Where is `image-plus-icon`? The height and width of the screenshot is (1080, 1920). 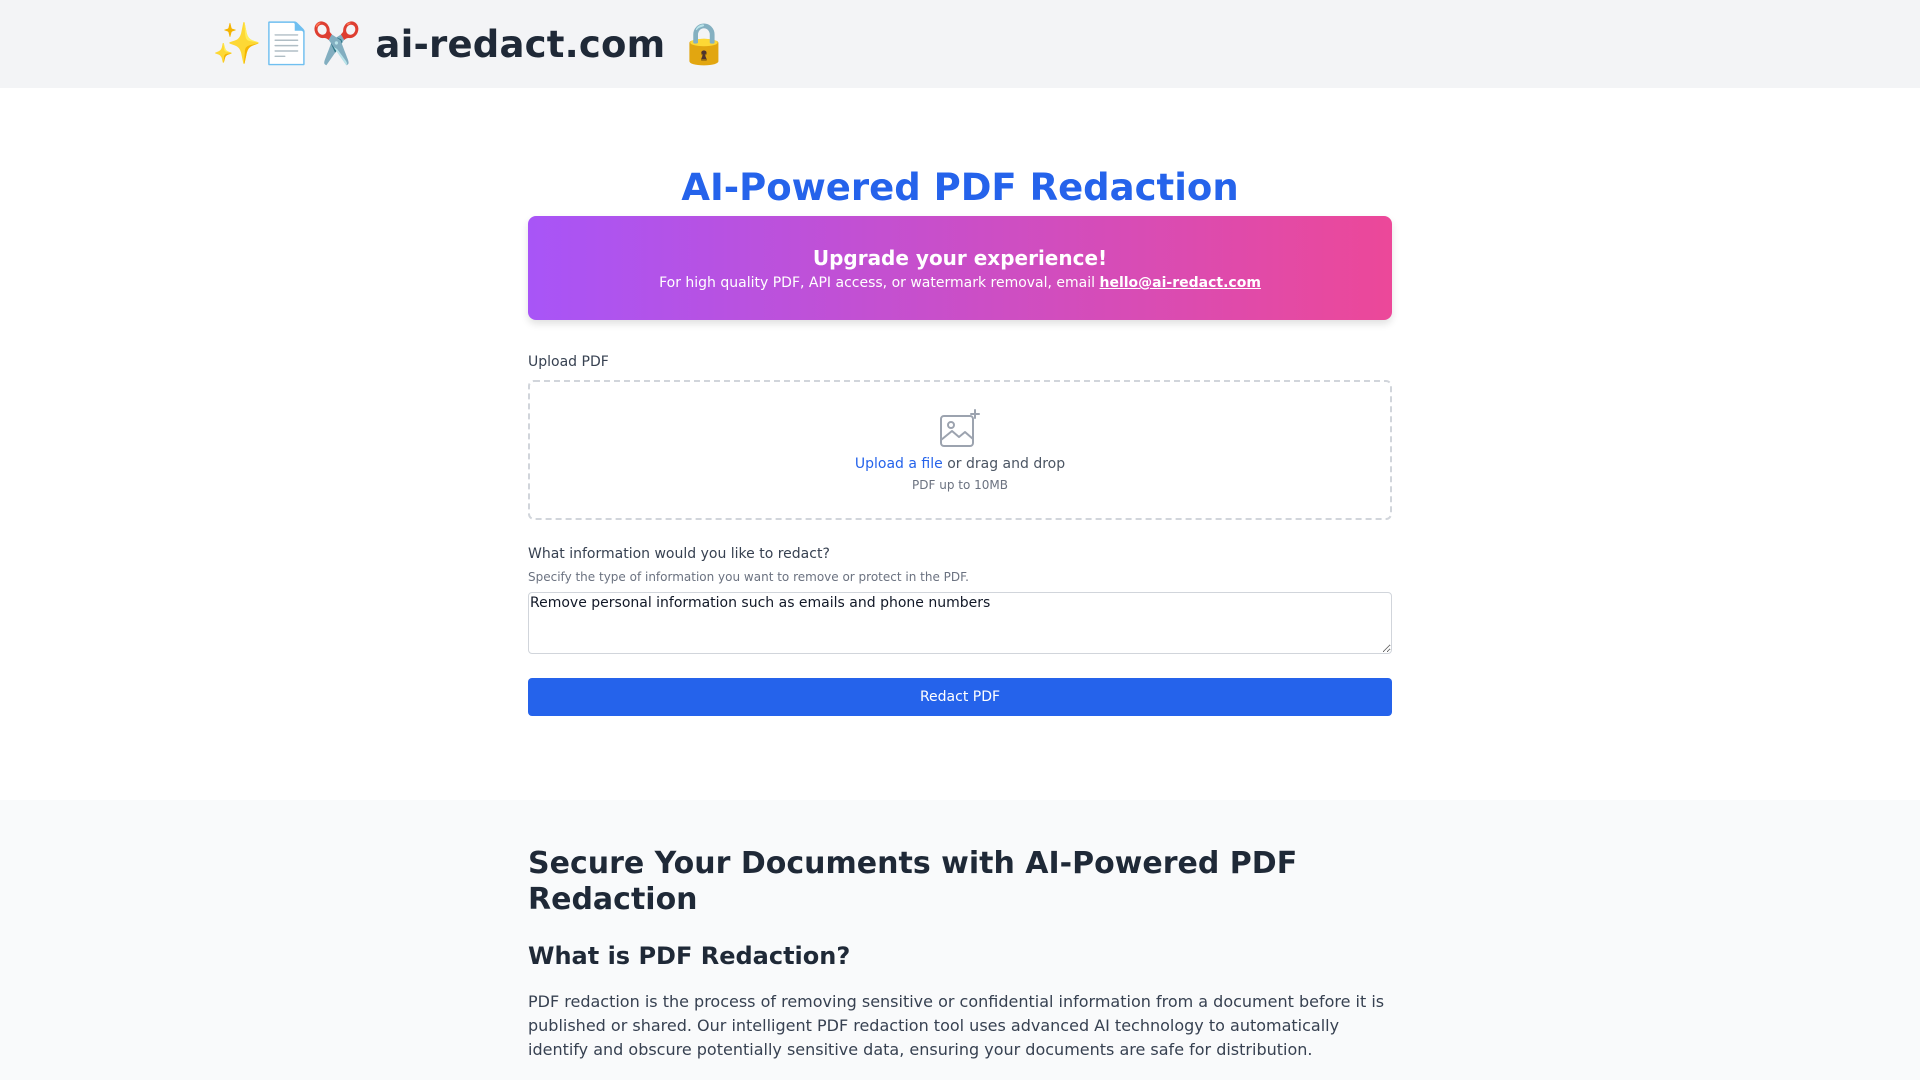 image-plus-icon is located at coordinates (960, 428).